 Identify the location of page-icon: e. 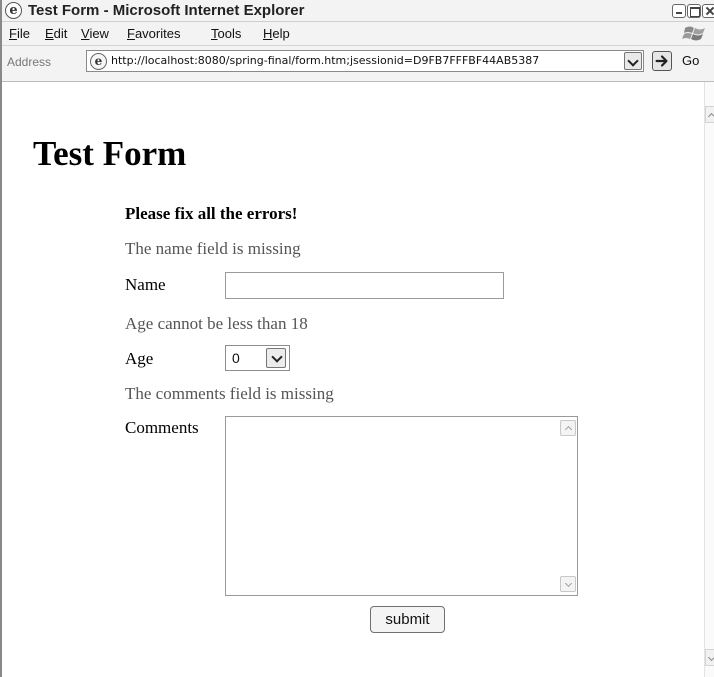
(98, 61).